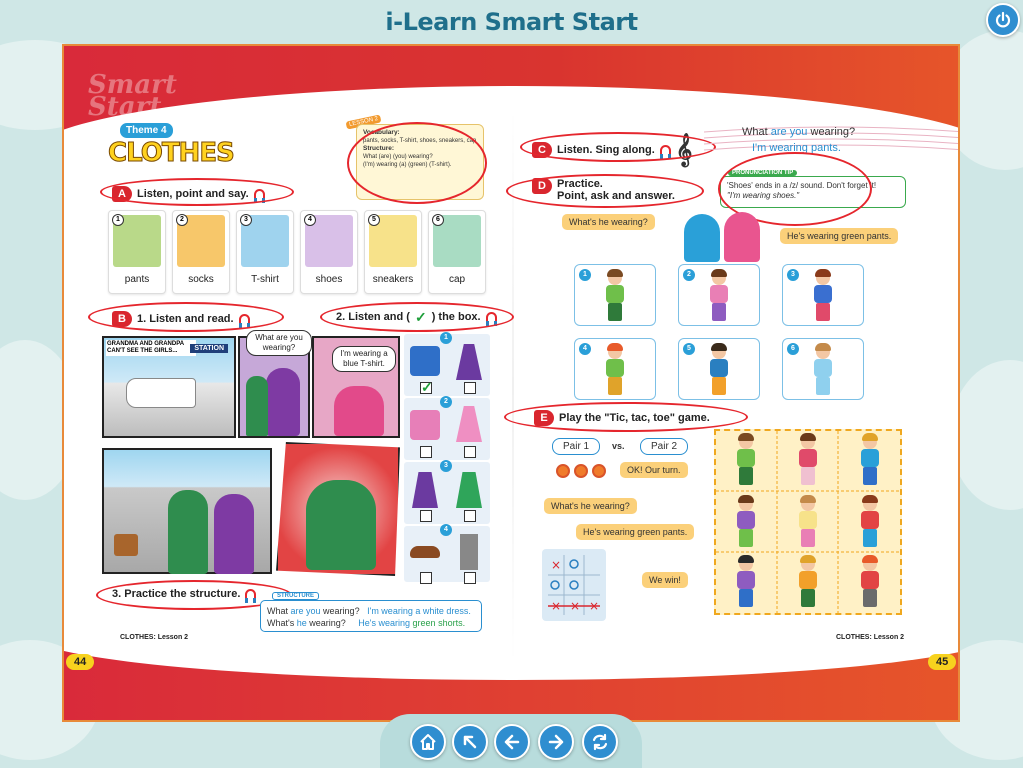 Image resolution: width=1023 pixels, height=768 pixels. I want to click on smart-start-logo: Smart Start, so click(132, 96).